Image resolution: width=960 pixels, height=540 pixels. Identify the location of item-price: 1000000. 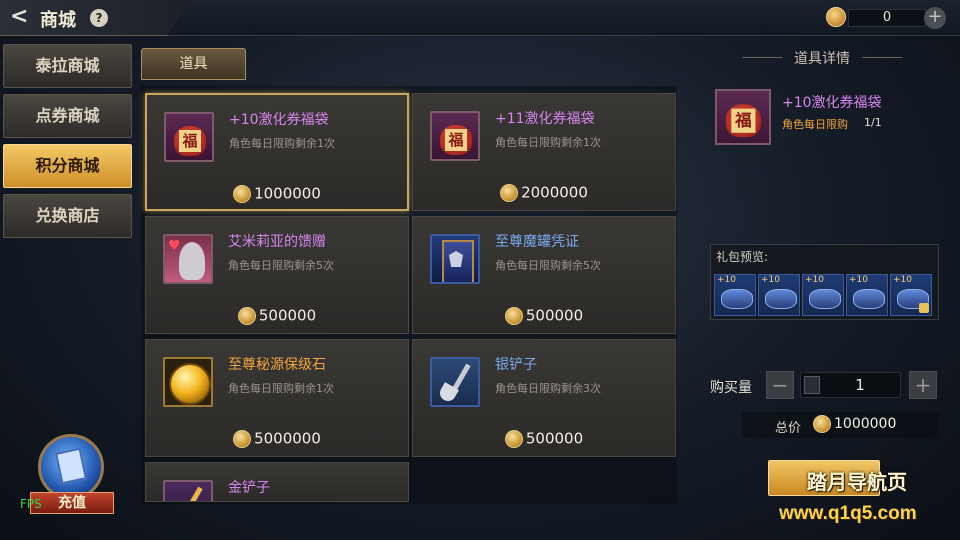
(277, 194).